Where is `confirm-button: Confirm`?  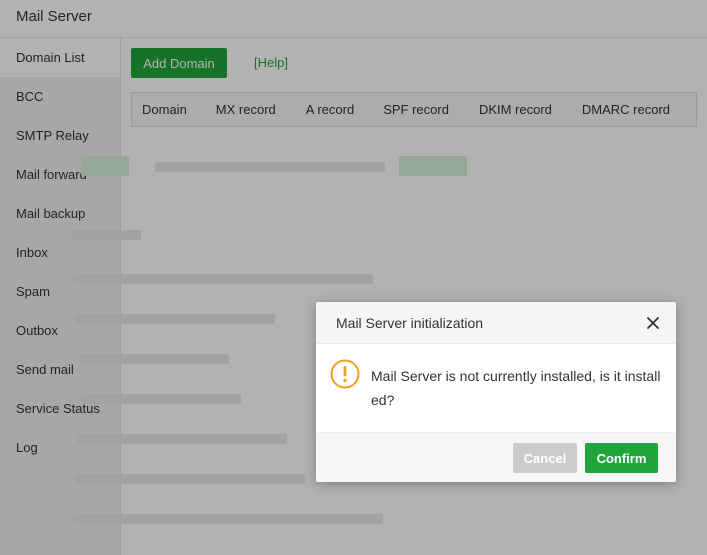
confirm-button: Confirm is located at coordinates (621, 458).